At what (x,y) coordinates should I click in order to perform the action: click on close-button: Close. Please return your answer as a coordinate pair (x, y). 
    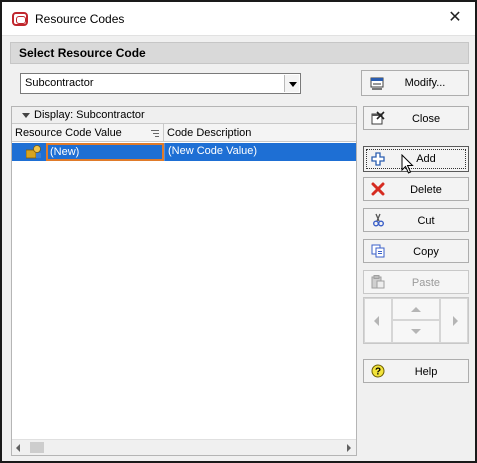
    Looking at the image, I should click on (416, 118).